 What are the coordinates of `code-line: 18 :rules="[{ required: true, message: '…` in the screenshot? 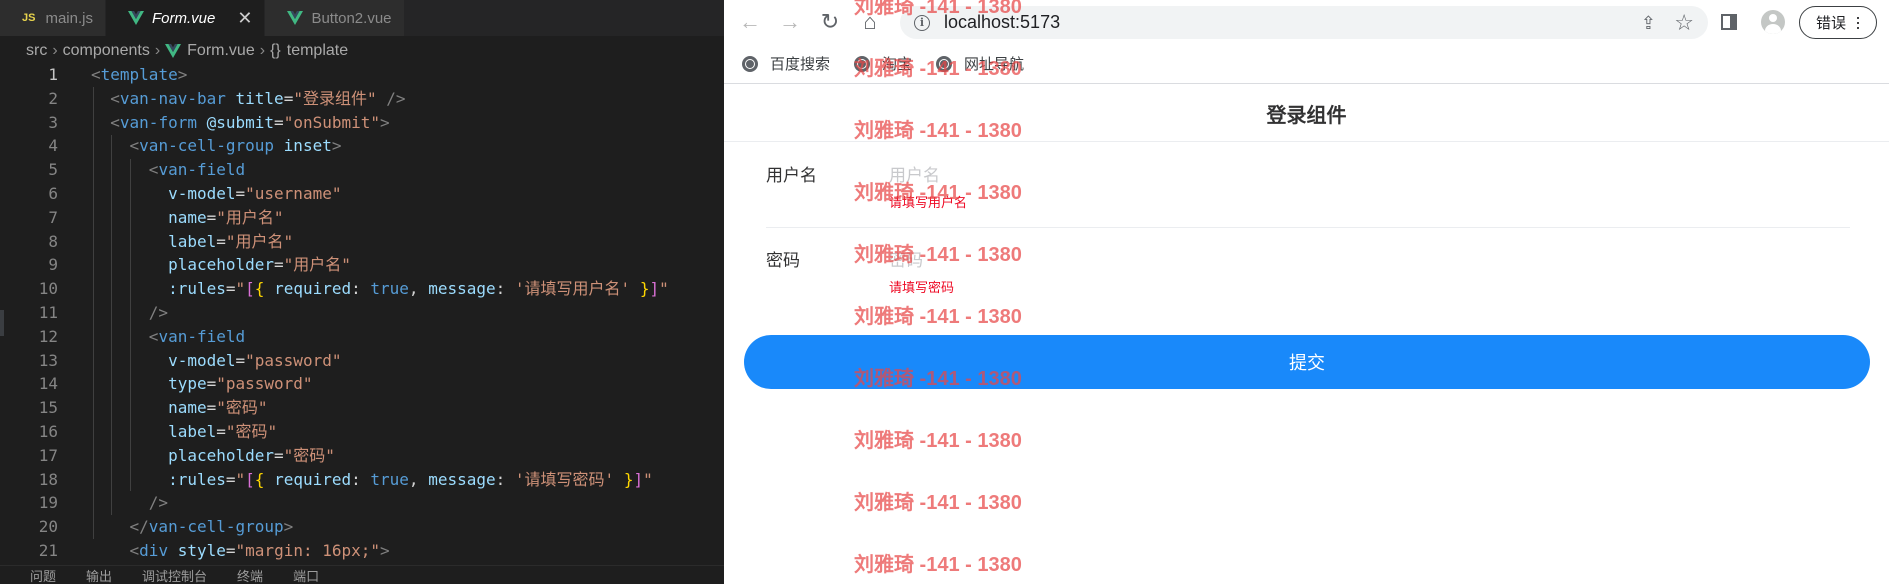 It's located at (362, 480).